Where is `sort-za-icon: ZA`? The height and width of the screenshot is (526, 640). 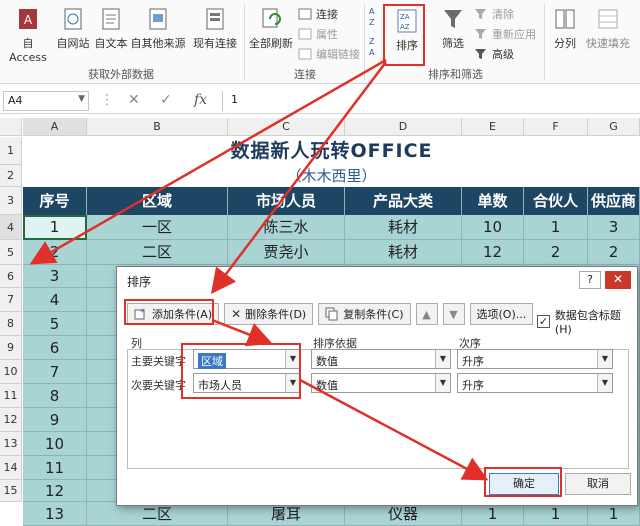
sort-za-icon: ZA is located at coordinates (372, 47).